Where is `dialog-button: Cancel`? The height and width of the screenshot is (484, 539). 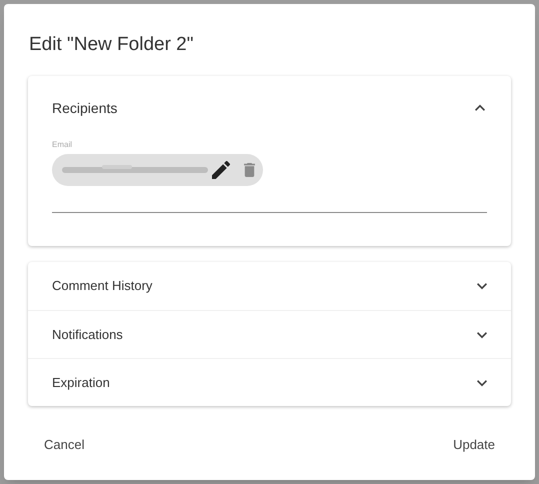 dialog-button: Cancel is located at coordinates (64, 444).